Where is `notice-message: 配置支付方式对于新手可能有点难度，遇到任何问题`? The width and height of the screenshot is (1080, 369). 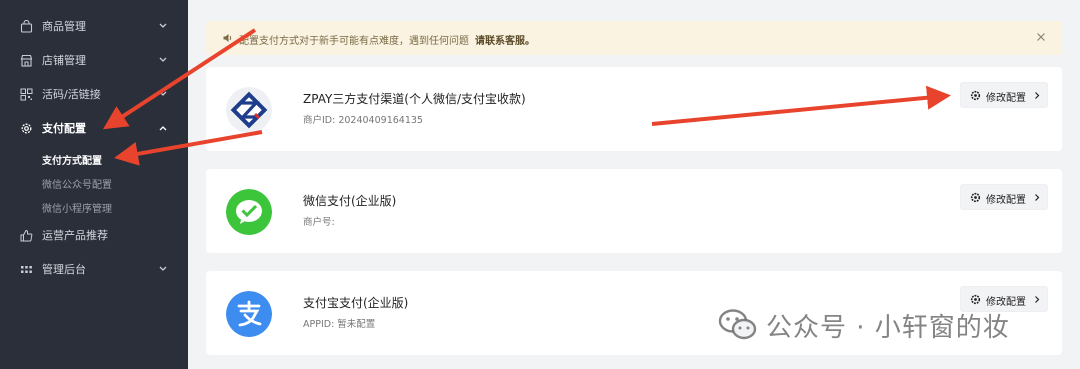
notice-message: 配置支付方式对于新手可能有点难度，遇到任何问题 is located at coordinates (354, 41).